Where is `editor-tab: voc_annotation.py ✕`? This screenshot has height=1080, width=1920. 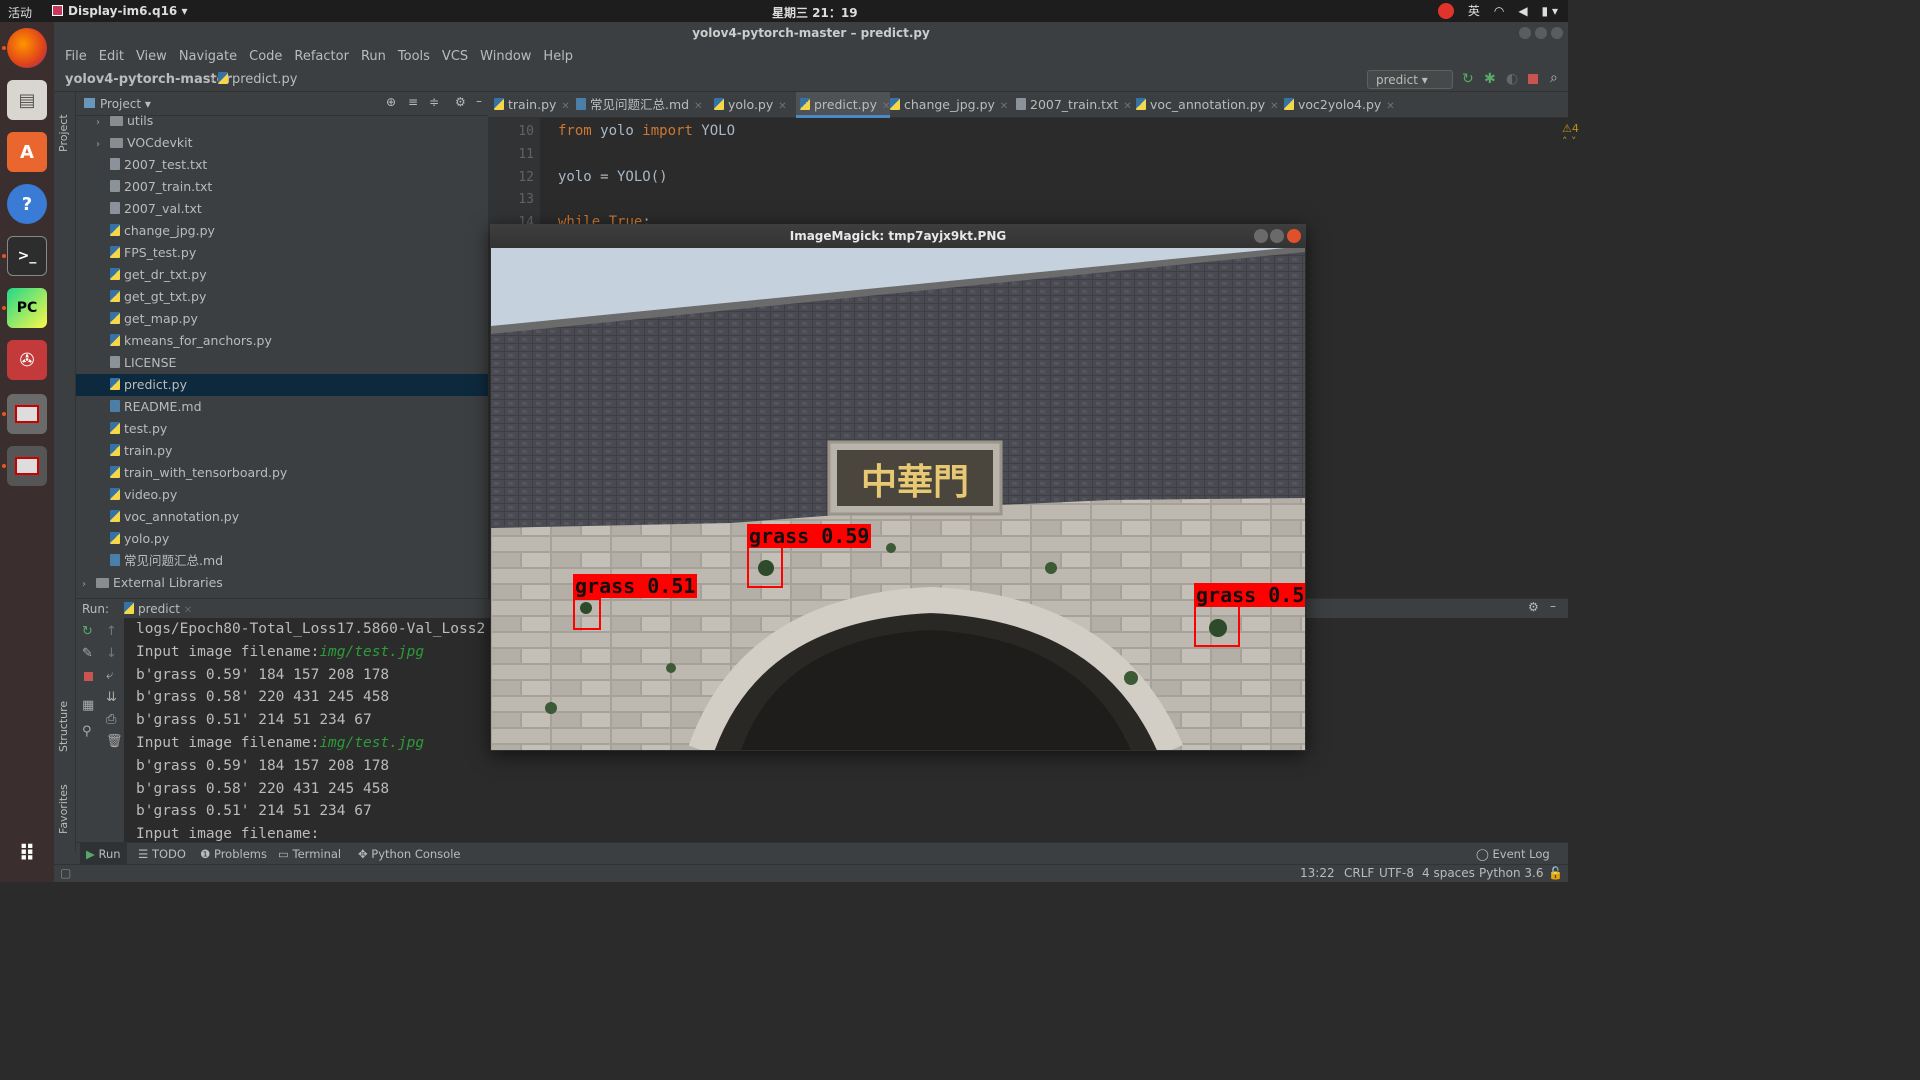
editor-tab: voc_annotation.py ✕ is located at coordinates (1205, 105).